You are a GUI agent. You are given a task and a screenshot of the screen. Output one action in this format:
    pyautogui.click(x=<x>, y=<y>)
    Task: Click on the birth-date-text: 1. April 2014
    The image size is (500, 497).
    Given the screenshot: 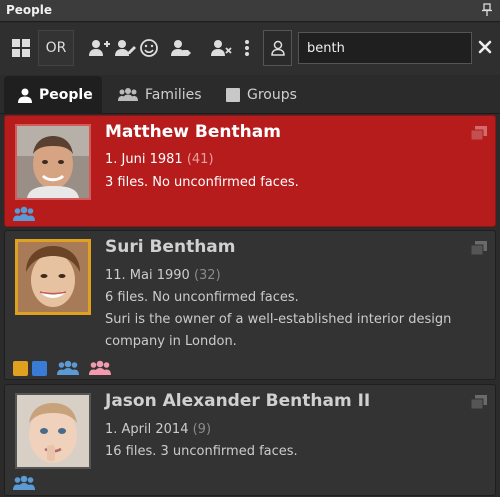 What is the action you would take?
    pyautogui.click(x=147, y=429)
    